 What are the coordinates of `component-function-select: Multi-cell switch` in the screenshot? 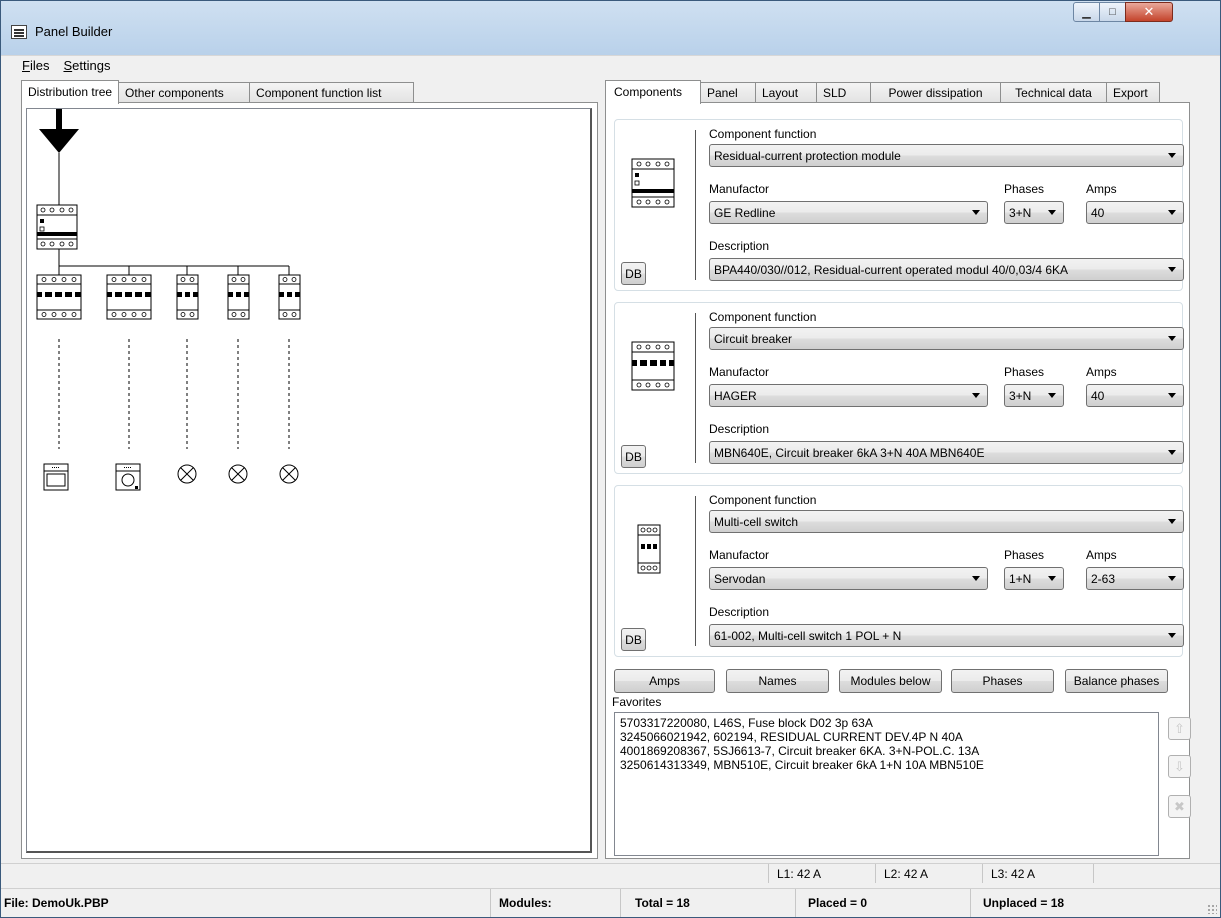 It's located at (946, 521).